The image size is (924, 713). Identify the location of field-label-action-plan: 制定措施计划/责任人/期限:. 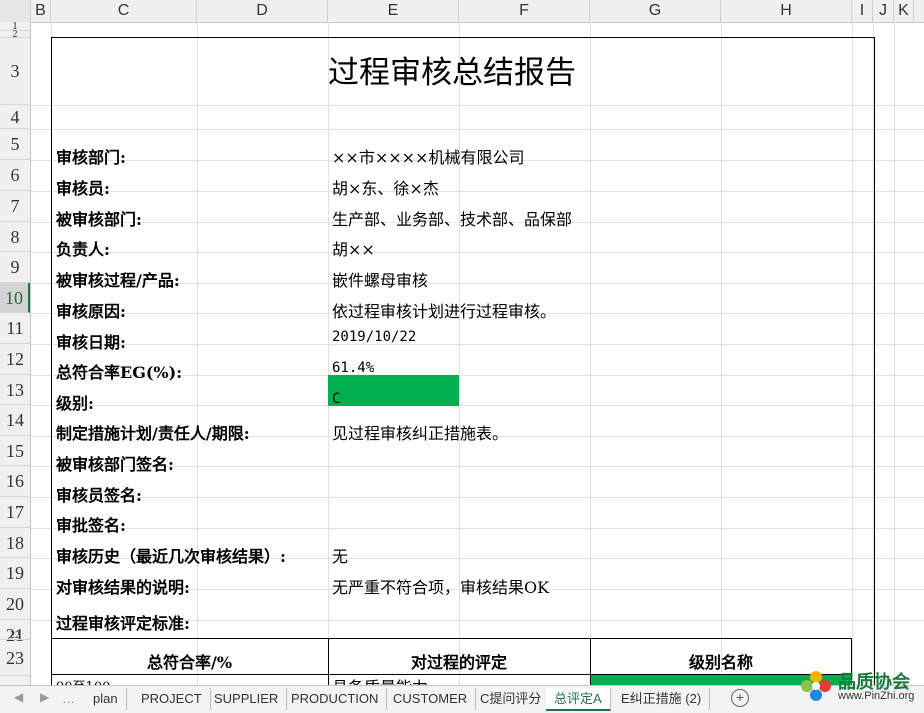
(153, 433).